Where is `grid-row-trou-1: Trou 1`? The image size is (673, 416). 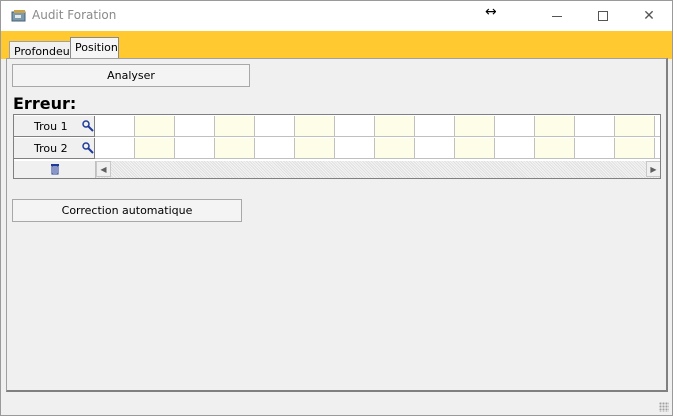
grid-row-trou-1: Trou 1 is located at coordinates (337, 126).